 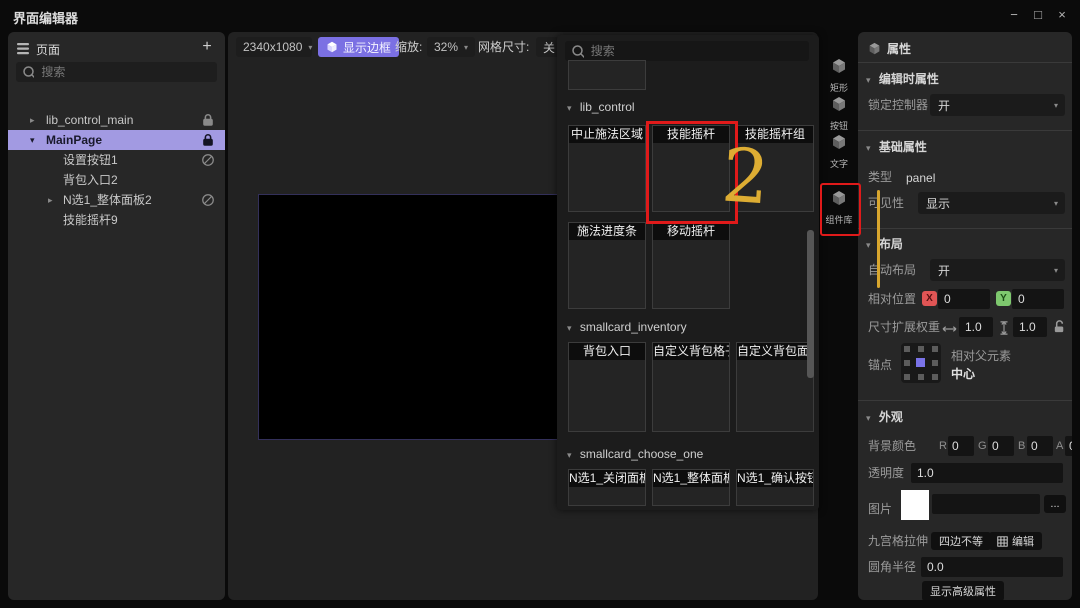 I want to click on maximize-button: □, so click(x=1038, y=15).